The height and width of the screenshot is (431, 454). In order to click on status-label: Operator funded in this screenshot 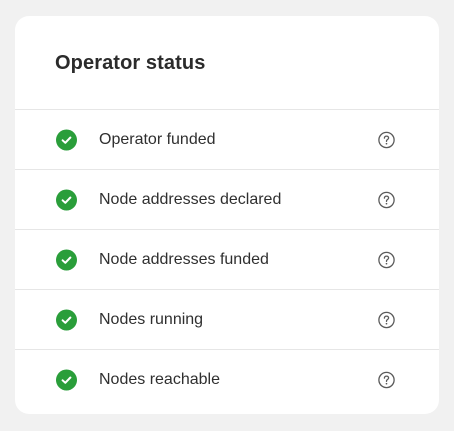, I will do `click(157, 139)`.